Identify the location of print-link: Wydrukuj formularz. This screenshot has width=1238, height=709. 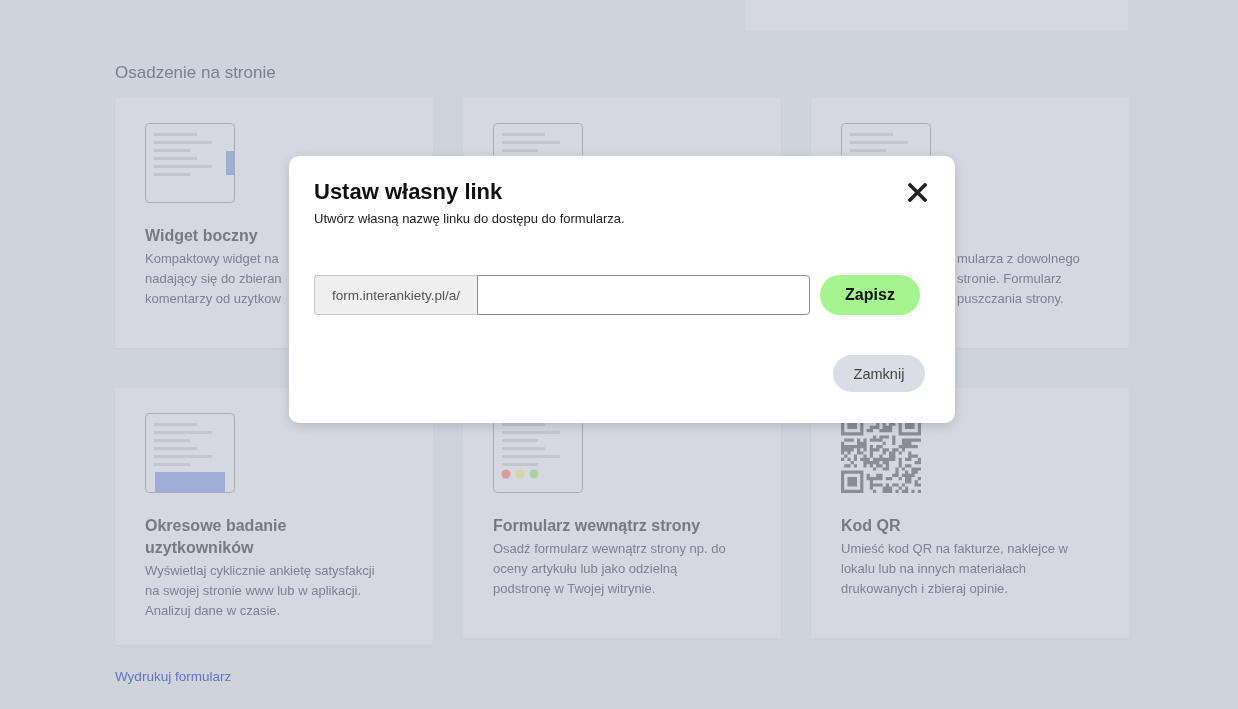
(173, 677).